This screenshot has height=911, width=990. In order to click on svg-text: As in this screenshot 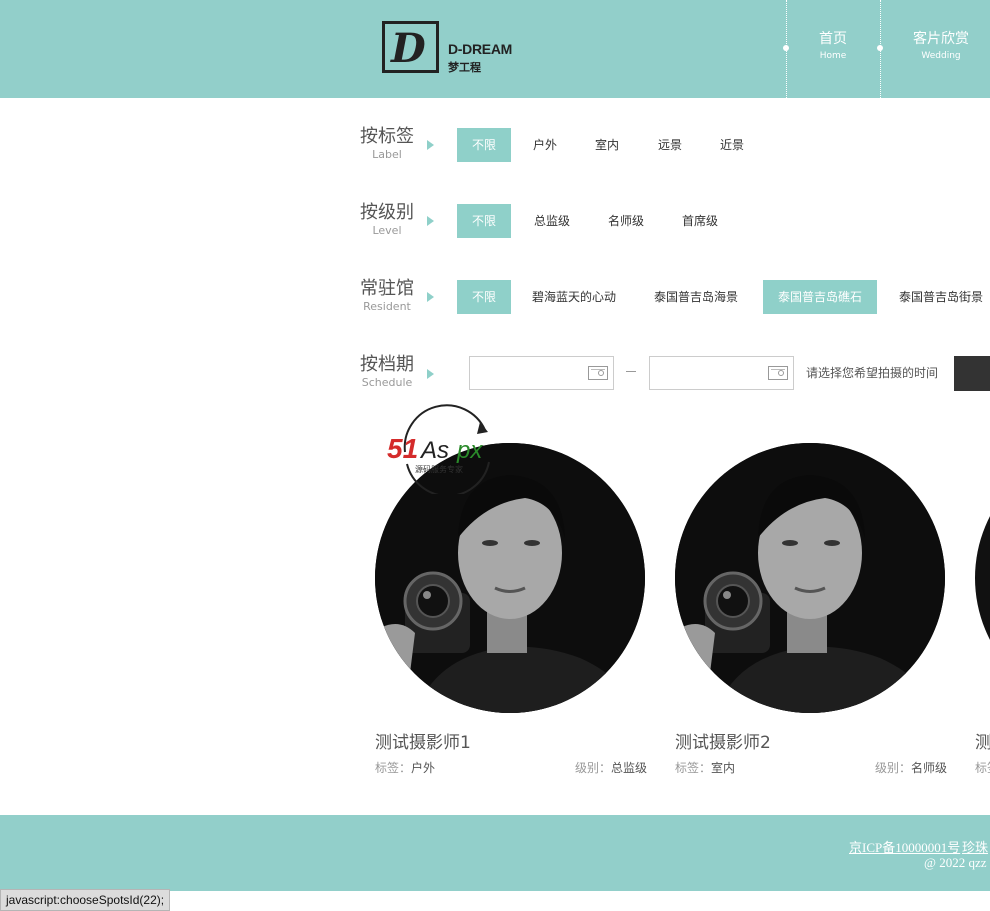, I will do `click(434, 450)`.